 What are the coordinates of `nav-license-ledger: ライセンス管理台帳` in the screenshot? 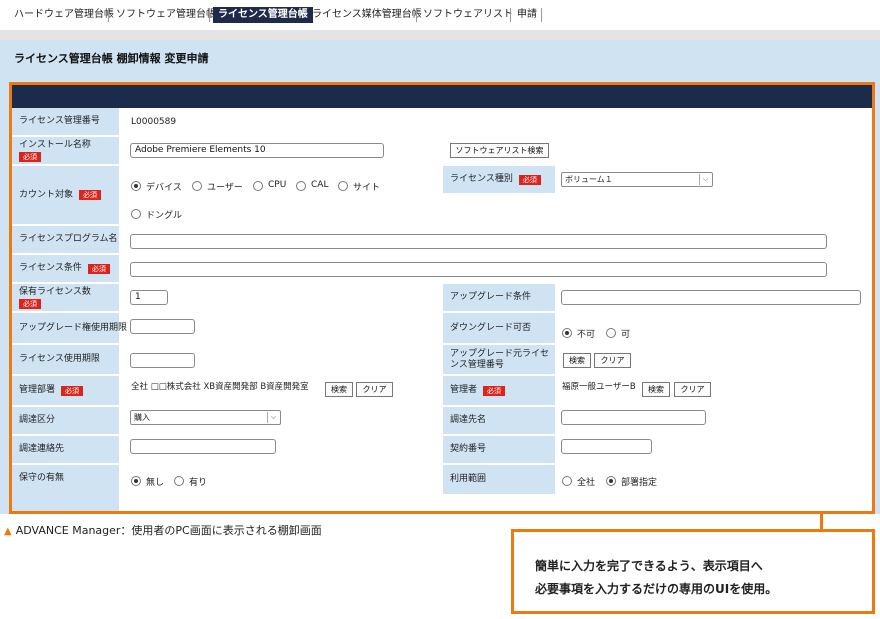 It's located at (263, 15).